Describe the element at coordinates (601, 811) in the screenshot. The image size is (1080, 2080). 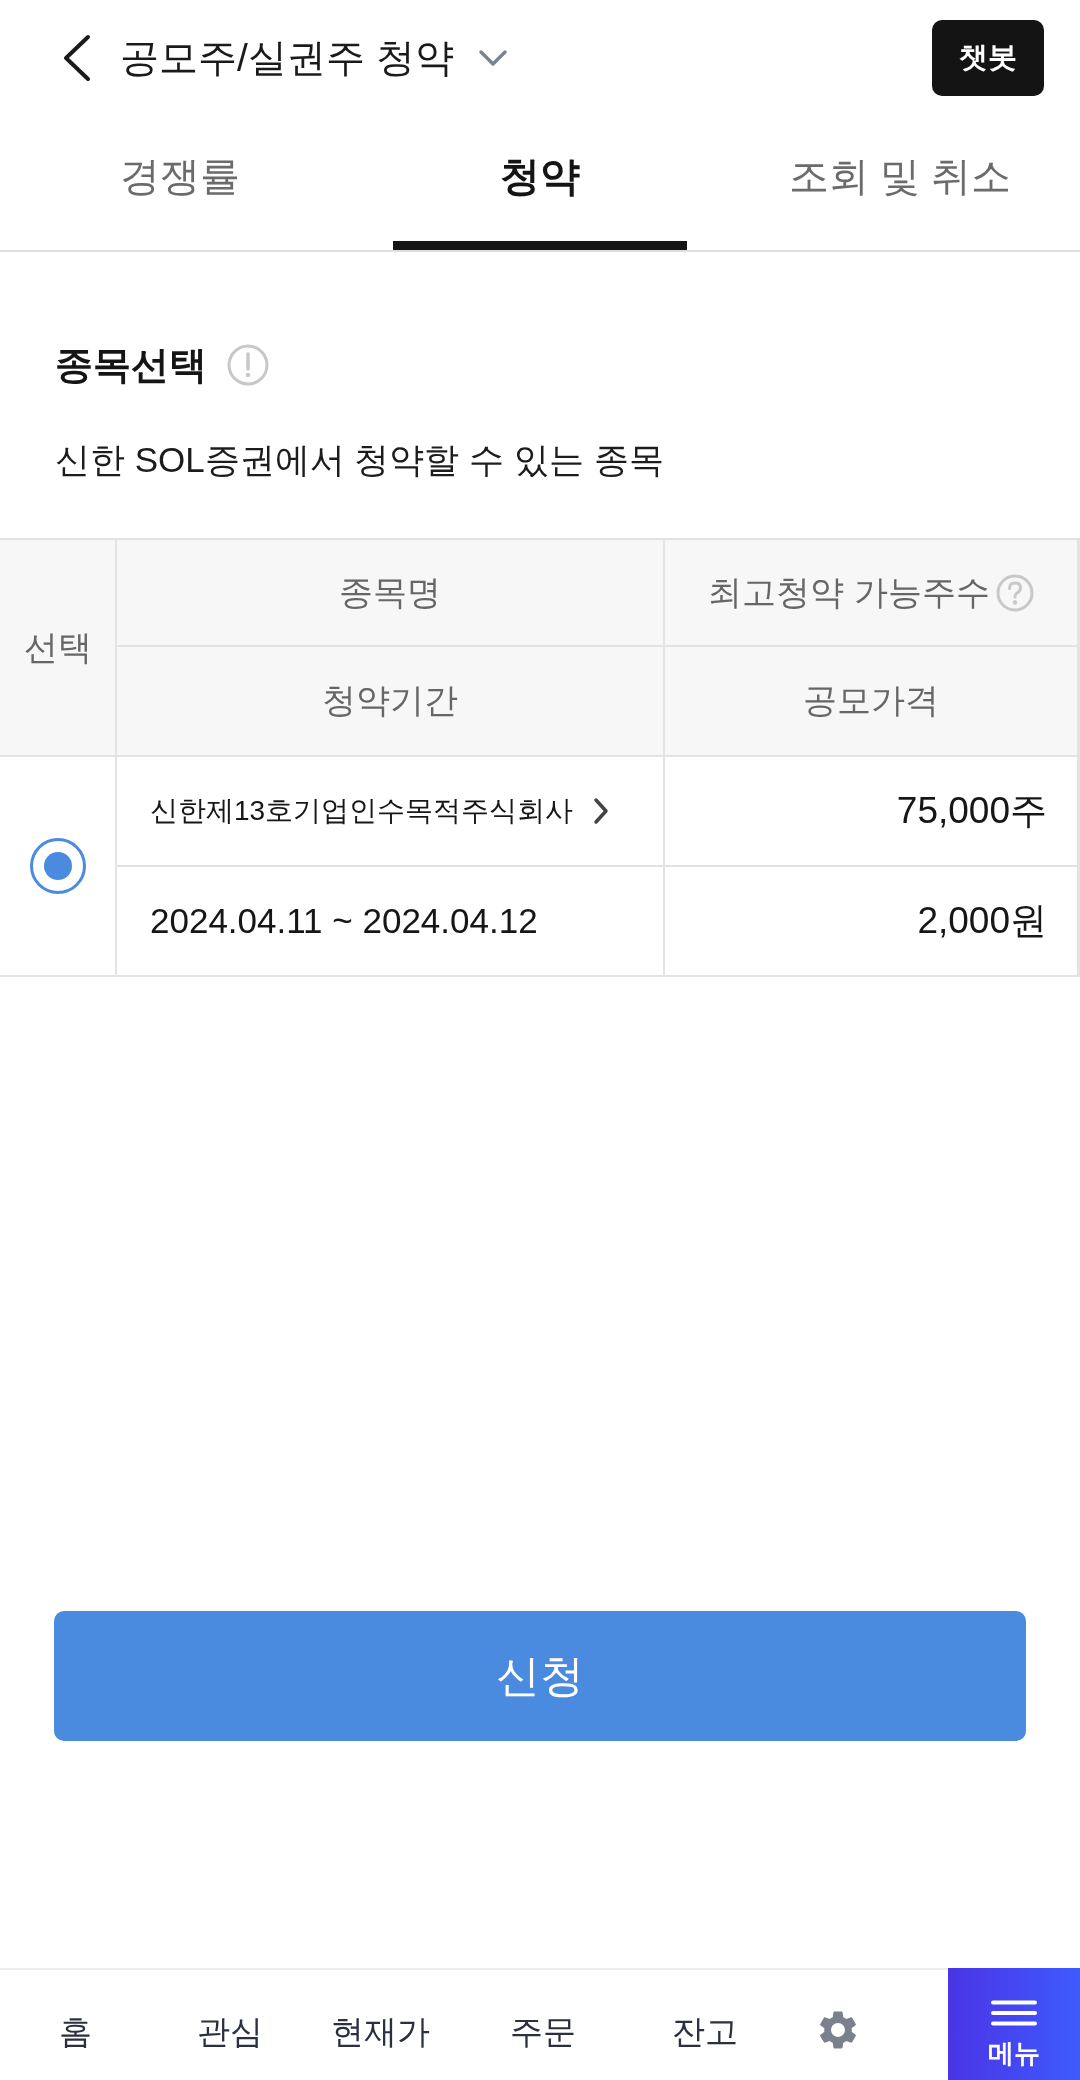
I see `chevron-right-icon` at that location.